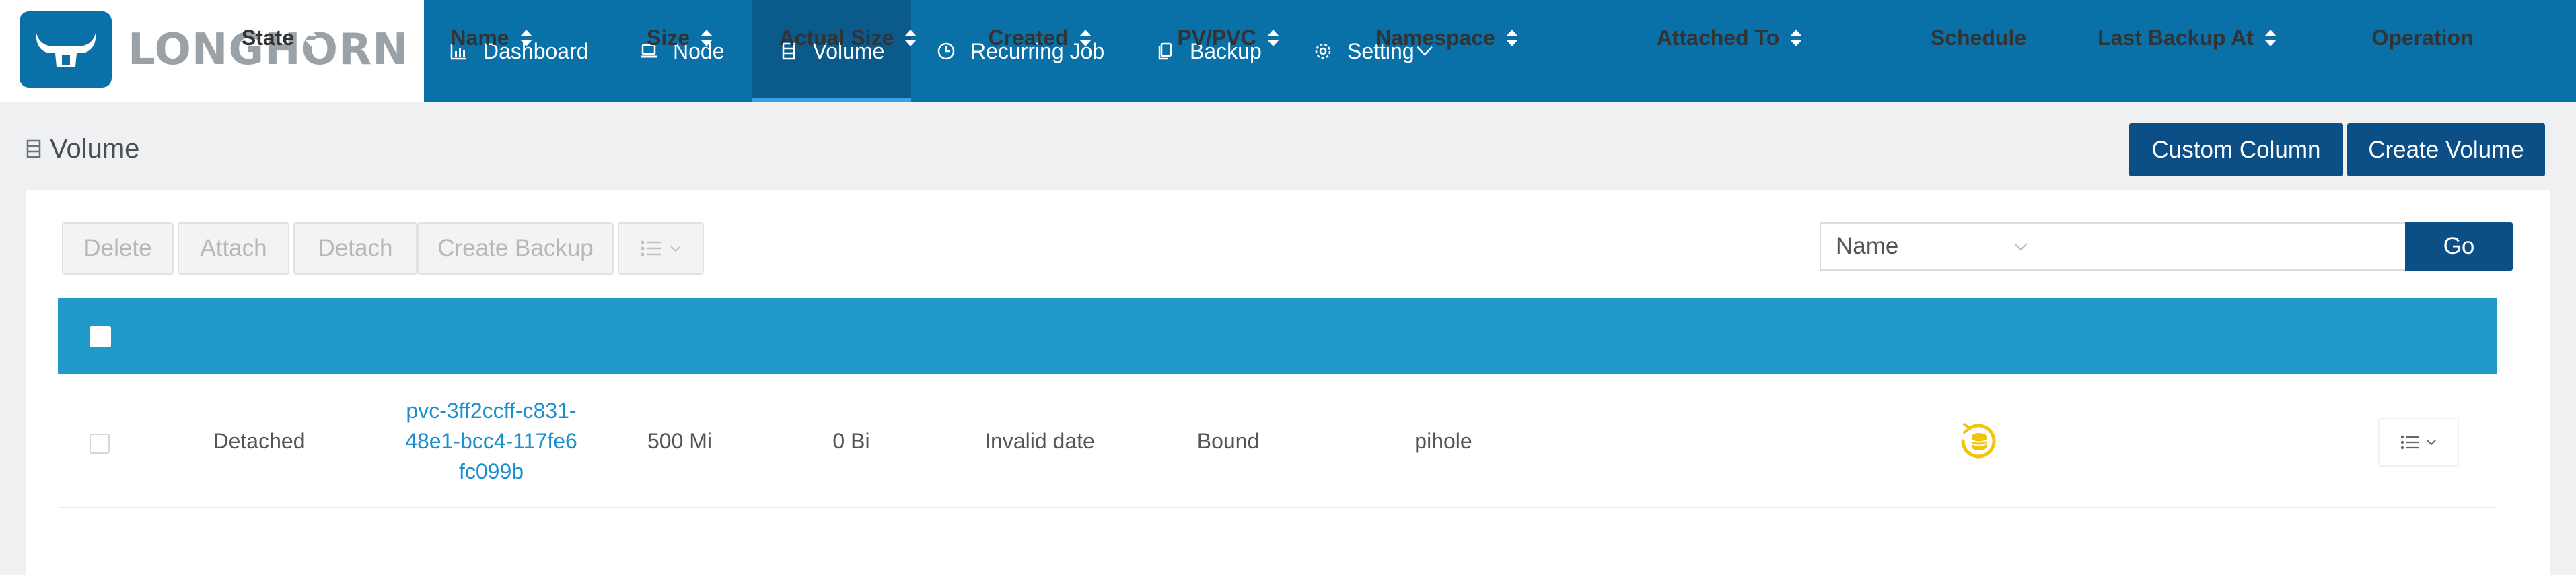  I want to click on cell-last-backup-at, so click(2187, 441).